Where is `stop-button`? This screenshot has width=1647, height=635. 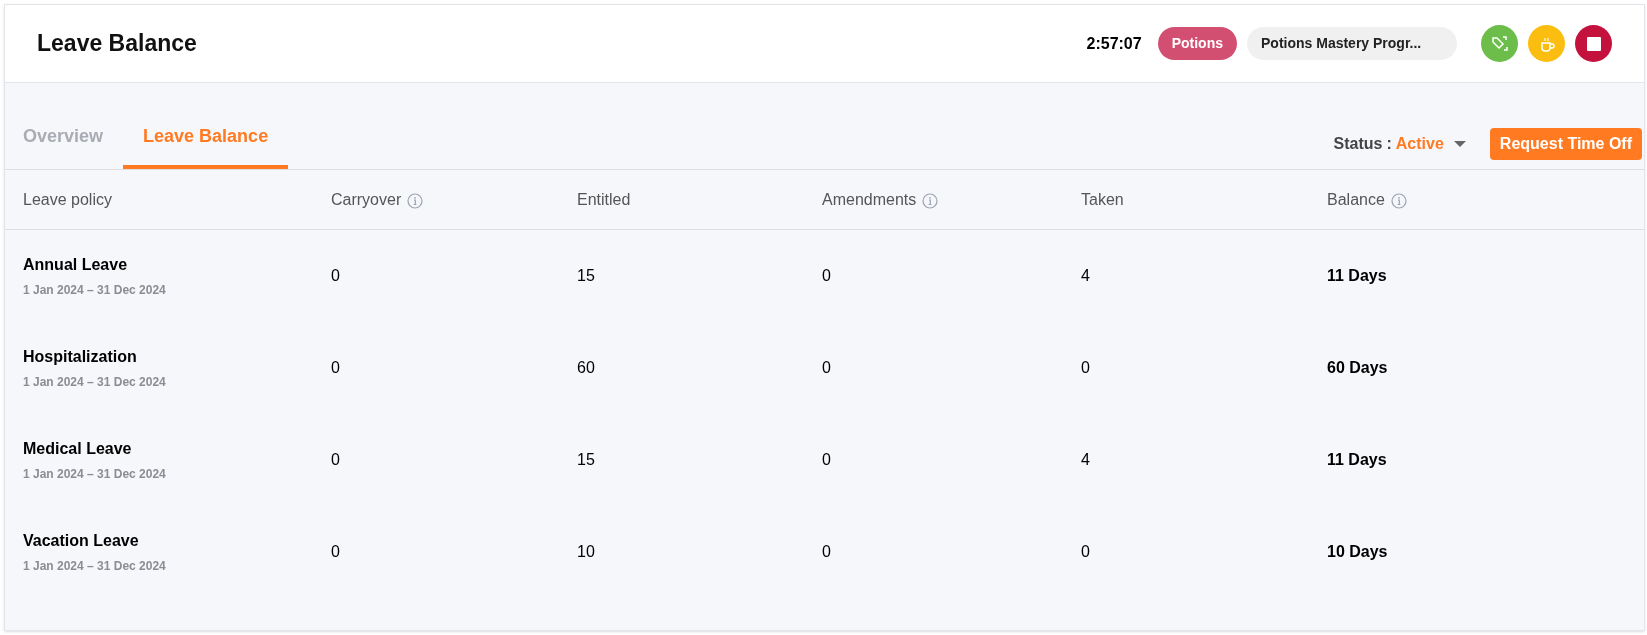 stop-button is located at coordinates (1593, 43).